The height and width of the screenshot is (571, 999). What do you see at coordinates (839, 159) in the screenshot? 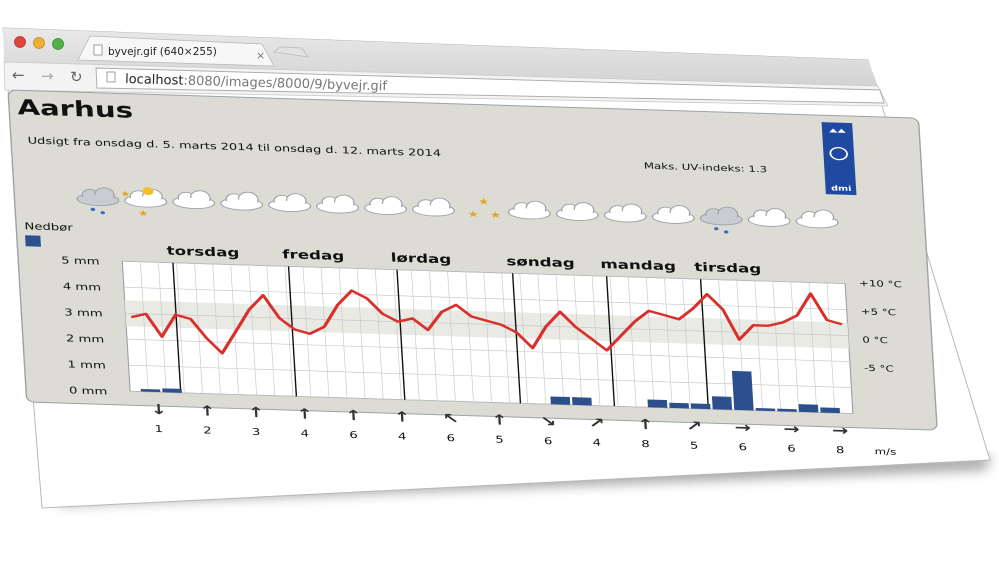
I see `dmi-logo: dmi` at bounding box center [839, 159].